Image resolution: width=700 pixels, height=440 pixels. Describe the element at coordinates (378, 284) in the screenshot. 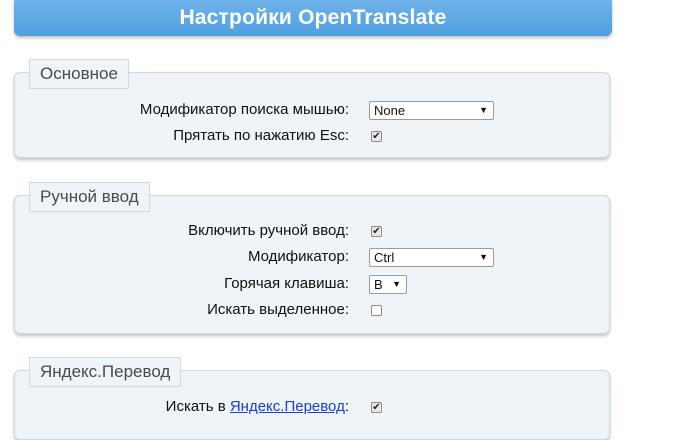

I see `hotkey-value: B` at that location.